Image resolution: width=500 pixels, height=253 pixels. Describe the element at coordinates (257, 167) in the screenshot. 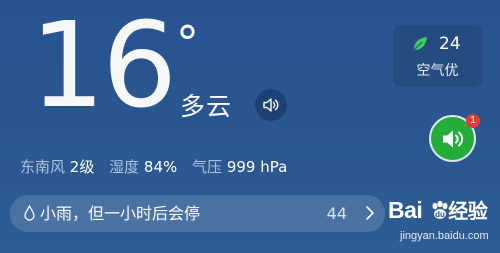

I see `pressure-value: 999 hPa` at that location.